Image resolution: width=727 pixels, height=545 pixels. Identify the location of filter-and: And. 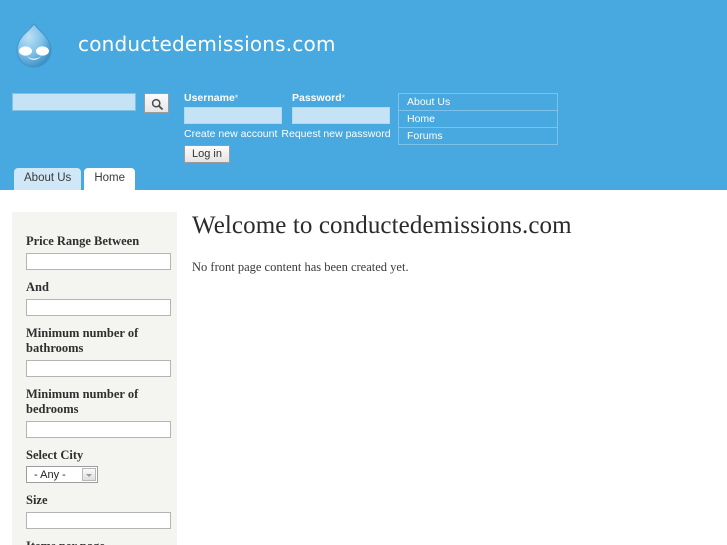
(98, 297).